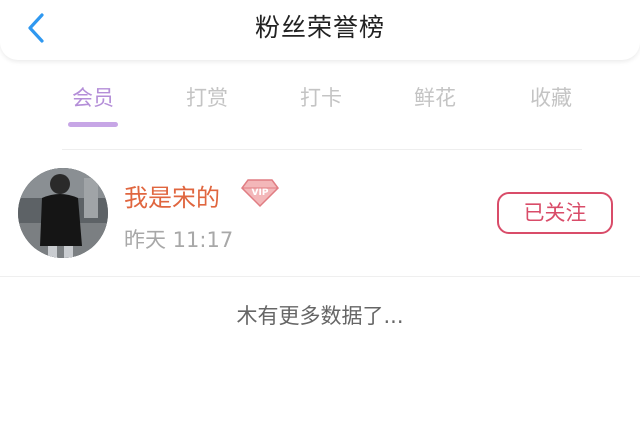 This screenshot has width=640, height=430. Describe the element at coordinates (207, 97) in the screenshot. I see `tab-tips: 打赏` at that location.